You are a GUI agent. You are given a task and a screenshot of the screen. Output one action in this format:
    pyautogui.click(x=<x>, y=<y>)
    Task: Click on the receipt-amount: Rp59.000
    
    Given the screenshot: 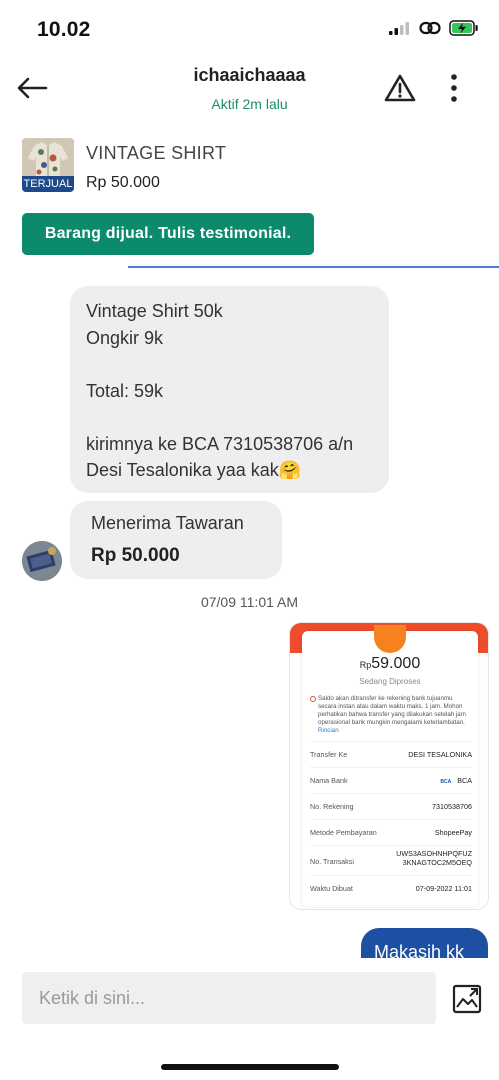 What is the action you would take?
    pyautogui.click(x=390, y=664)
    